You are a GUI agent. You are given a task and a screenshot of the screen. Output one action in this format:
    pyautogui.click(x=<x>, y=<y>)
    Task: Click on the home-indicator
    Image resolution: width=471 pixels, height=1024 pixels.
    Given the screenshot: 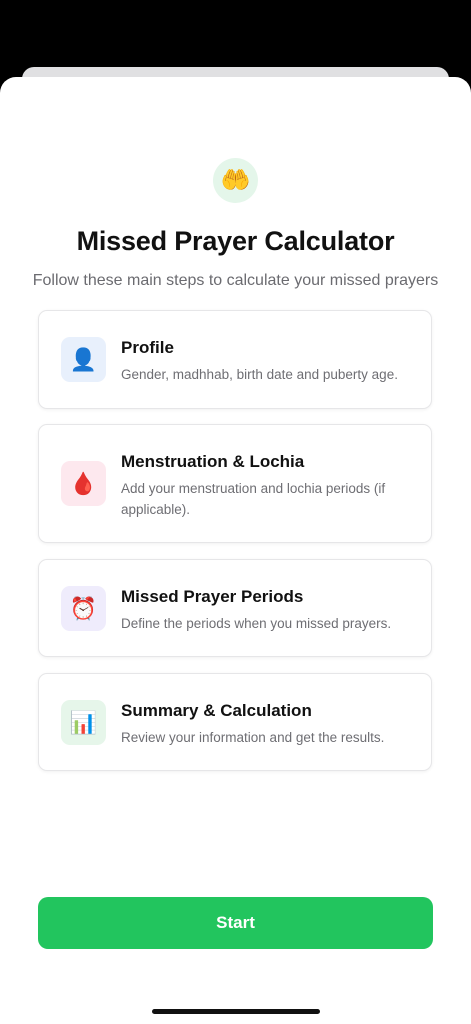 What is the action you would take?
    pyautogui.click(x=236, y=1011)
    